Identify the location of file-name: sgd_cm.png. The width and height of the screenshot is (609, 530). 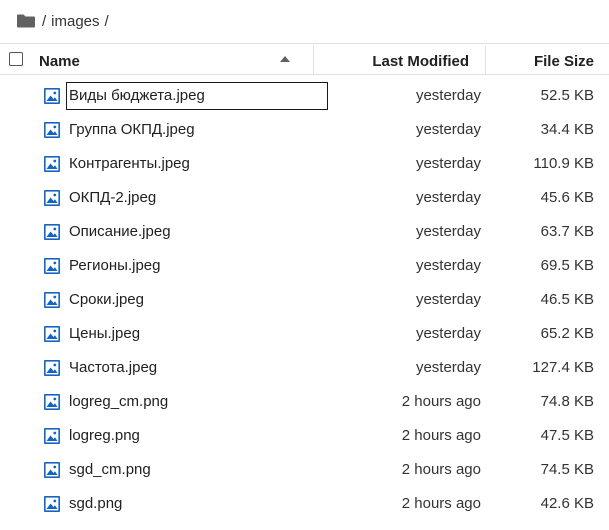
(110, 470).